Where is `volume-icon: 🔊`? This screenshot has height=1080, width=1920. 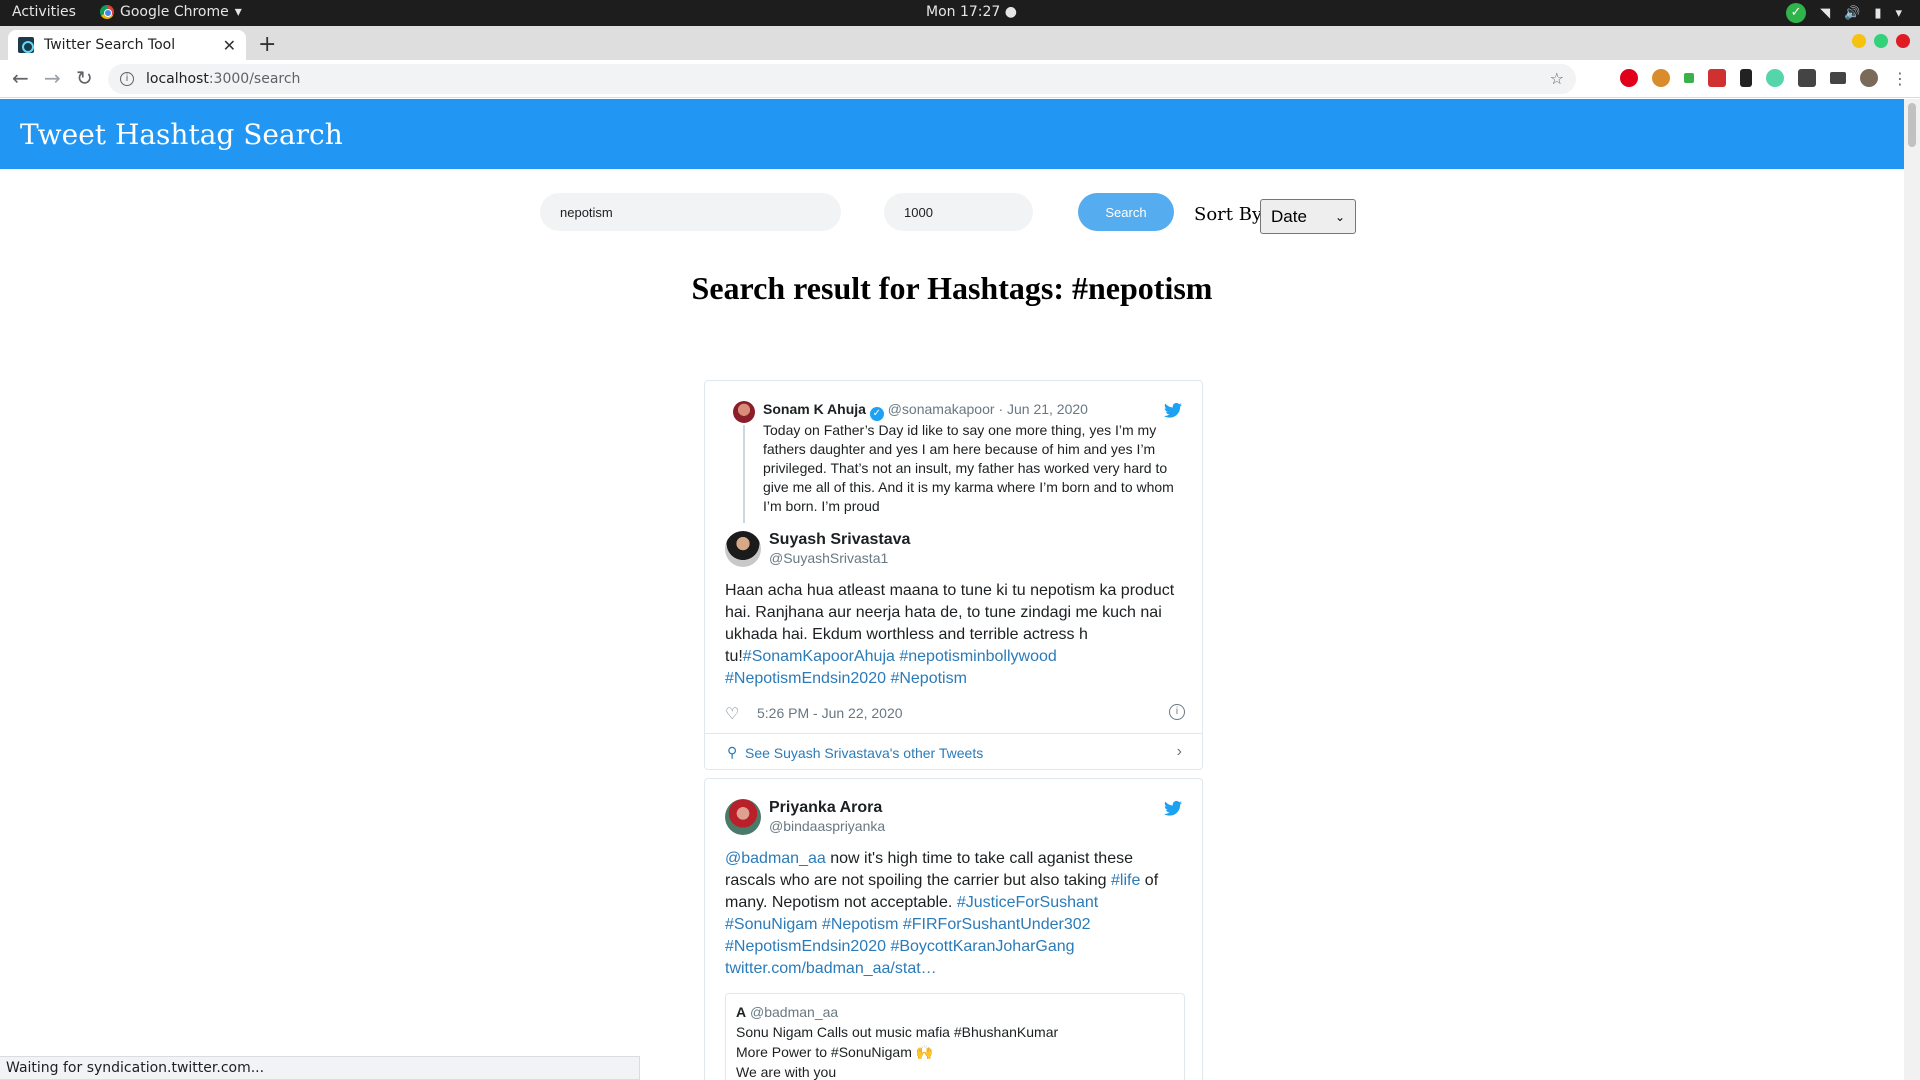 volume-icon: 🔊 is located at coordinates (1852, 13).